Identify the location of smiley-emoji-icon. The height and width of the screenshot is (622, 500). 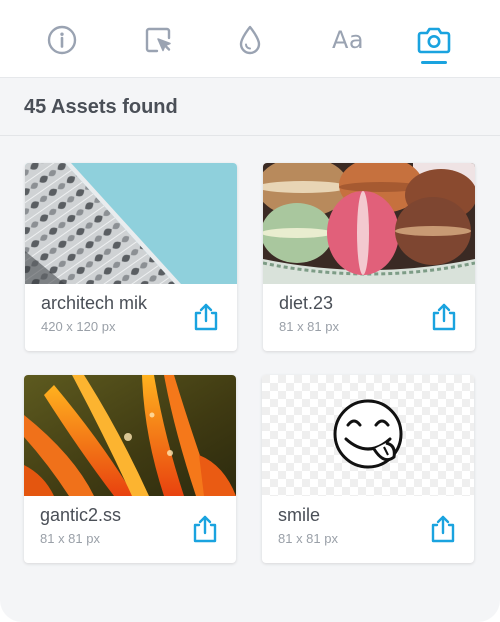
(368, 434).